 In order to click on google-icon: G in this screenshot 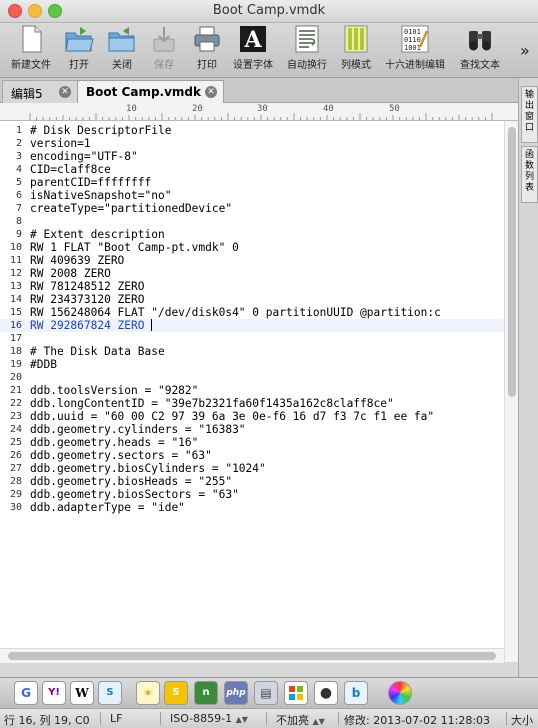, I will do `click(26, 693)`.